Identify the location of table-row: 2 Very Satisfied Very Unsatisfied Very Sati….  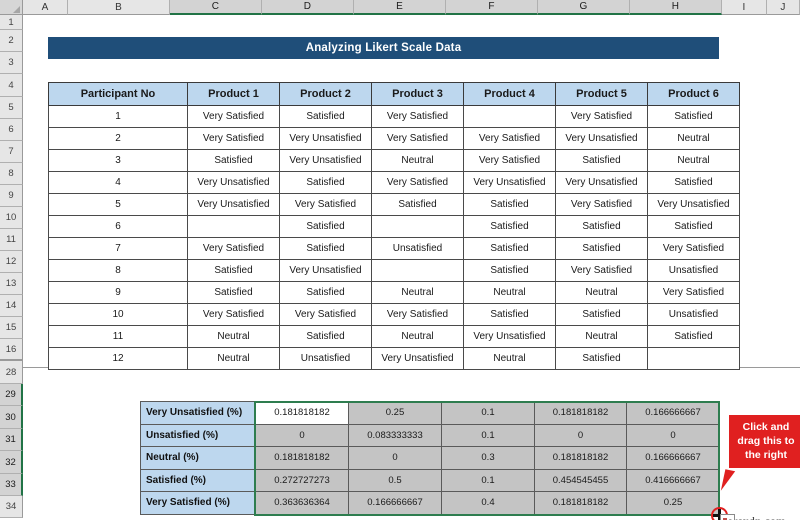
(394, 138).